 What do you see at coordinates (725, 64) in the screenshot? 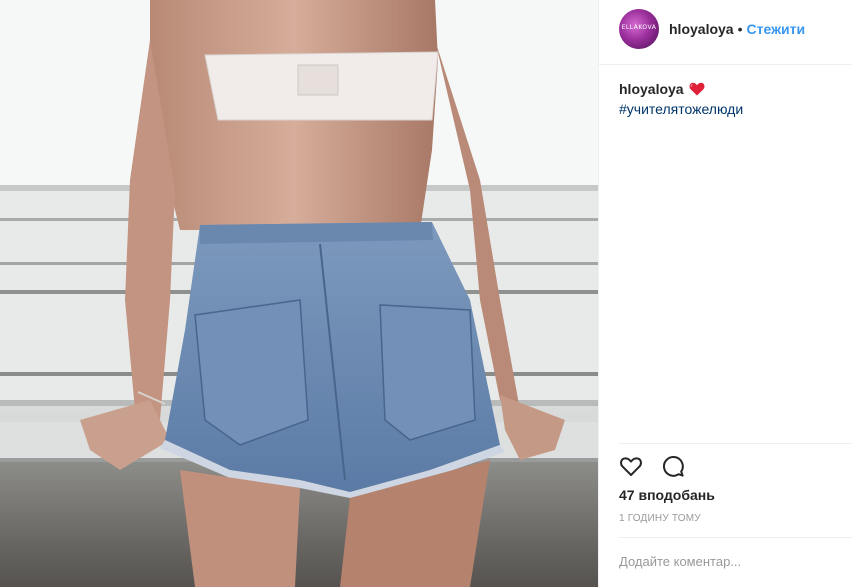
I see `header-divider` at bounding box center [725, 64].